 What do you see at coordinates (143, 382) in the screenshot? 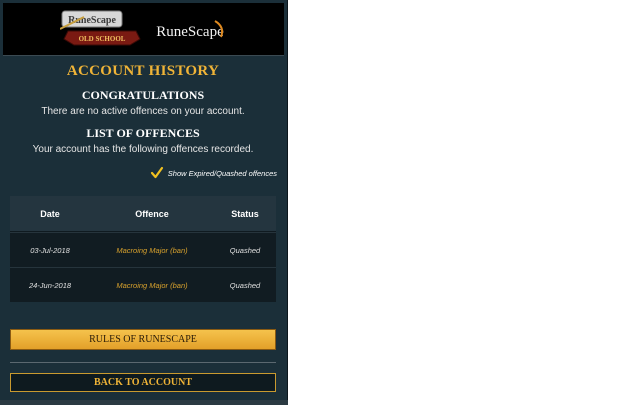
I see `back-to-account-button: BACK TO ACCOUNT` at bounding box center [143, 382].